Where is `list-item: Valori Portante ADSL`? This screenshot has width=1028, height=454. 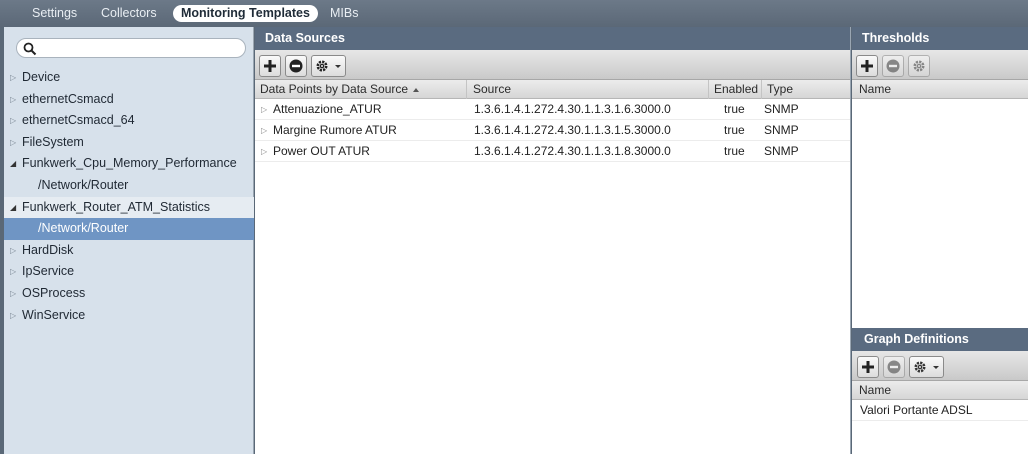 list-item: Valori Portante ADSL is located at coordinates (940, 410).